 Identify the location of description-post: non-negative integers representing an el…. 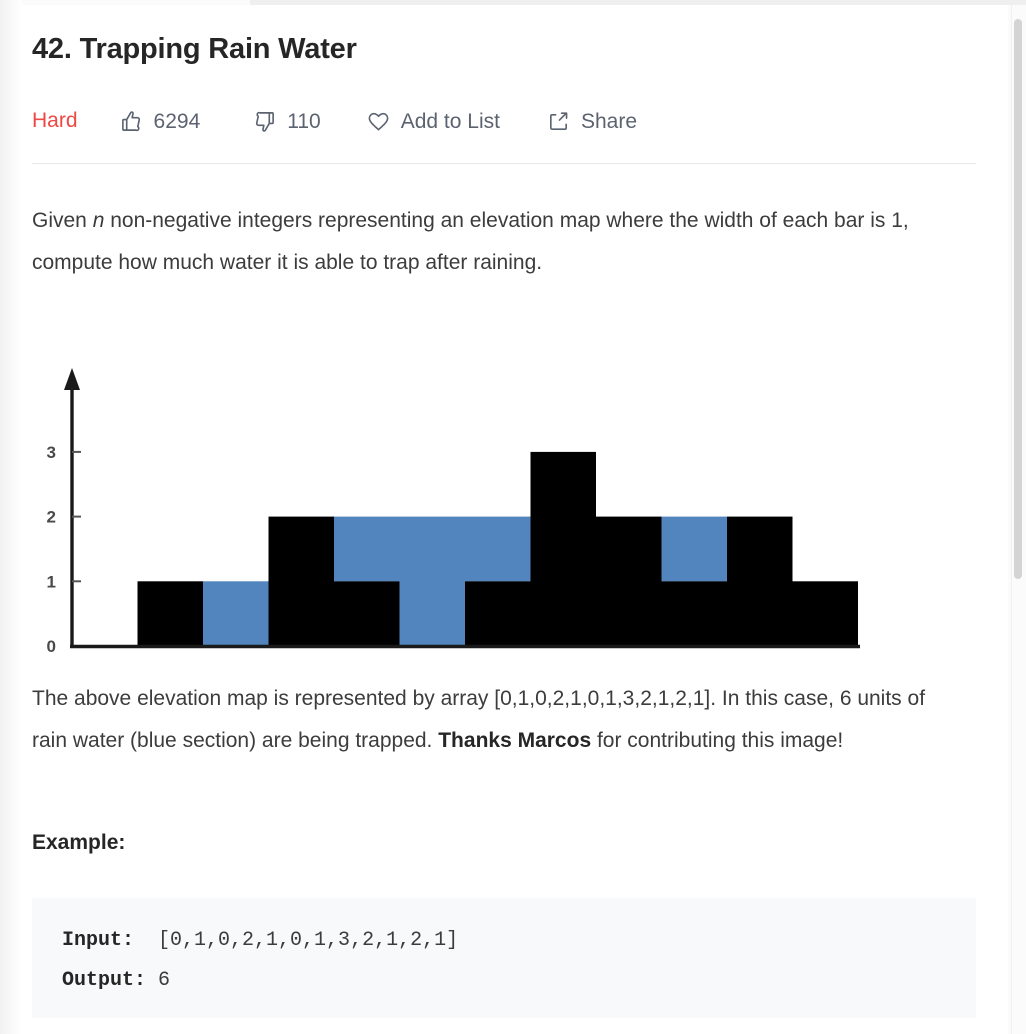
(470, 241).